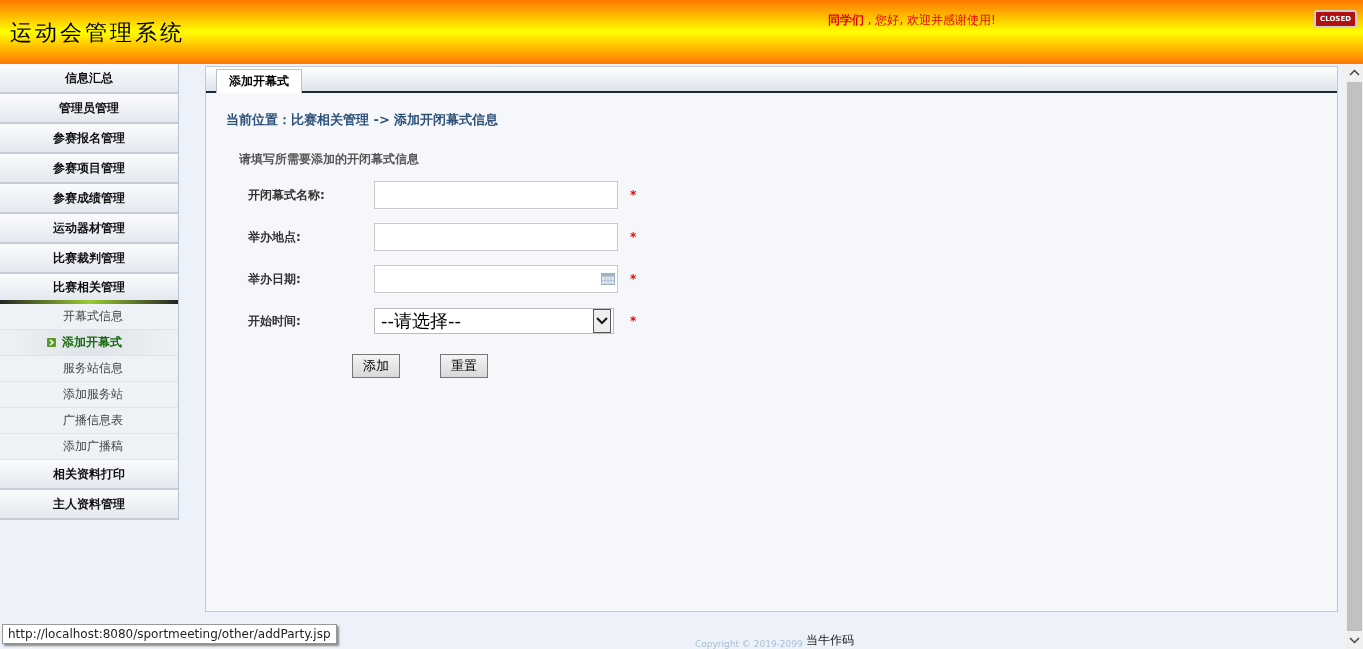 The image size is (1363, 649). What do you see at coordinates (89, 139) in the screenshot?
I see `menu-group: 参赛报名管理` at bounding box center [89, 139].